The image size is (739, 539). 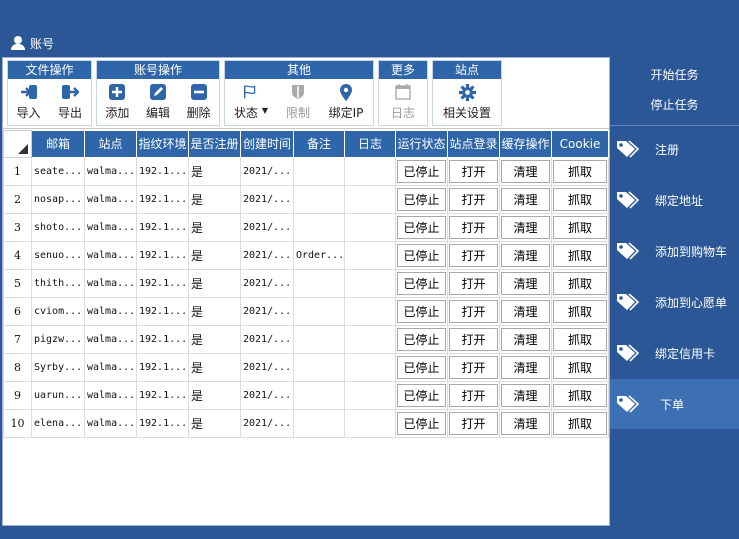 I want to click on column-header: 日志, so click(x=370, y=144).